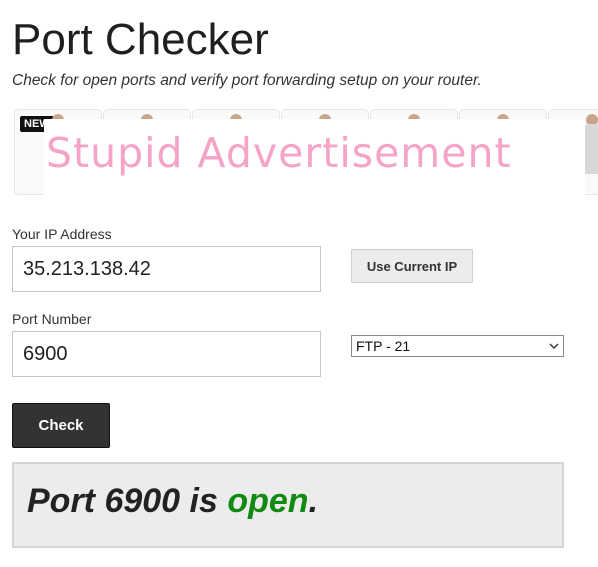 This screenshot has width=598, height=567. I want to click on port-number-label: Port Number, so click(52, 319).